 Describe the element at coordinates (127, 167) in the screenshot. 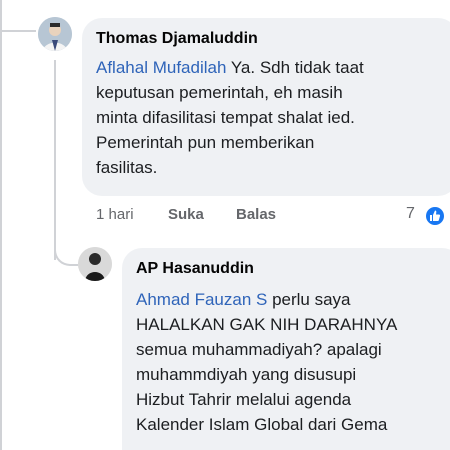

I see `comment-line-5: fasilitas.` at that location.